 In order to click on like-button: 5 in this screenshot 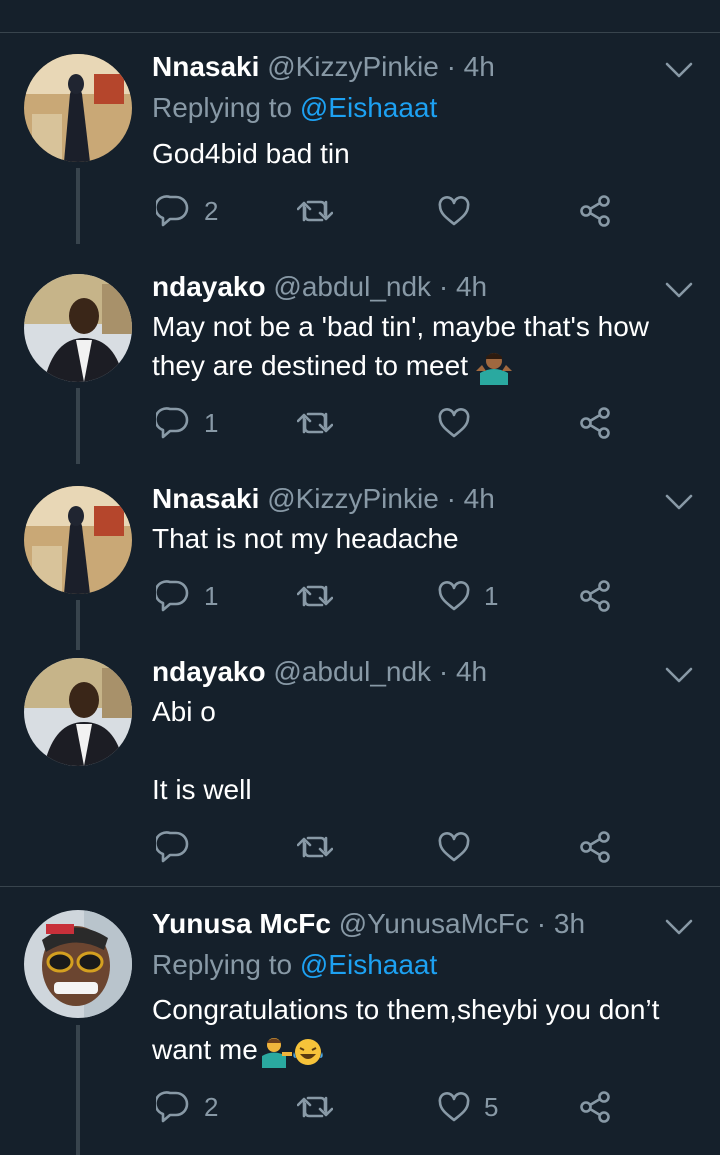, I will do `click(468, 1107)`.